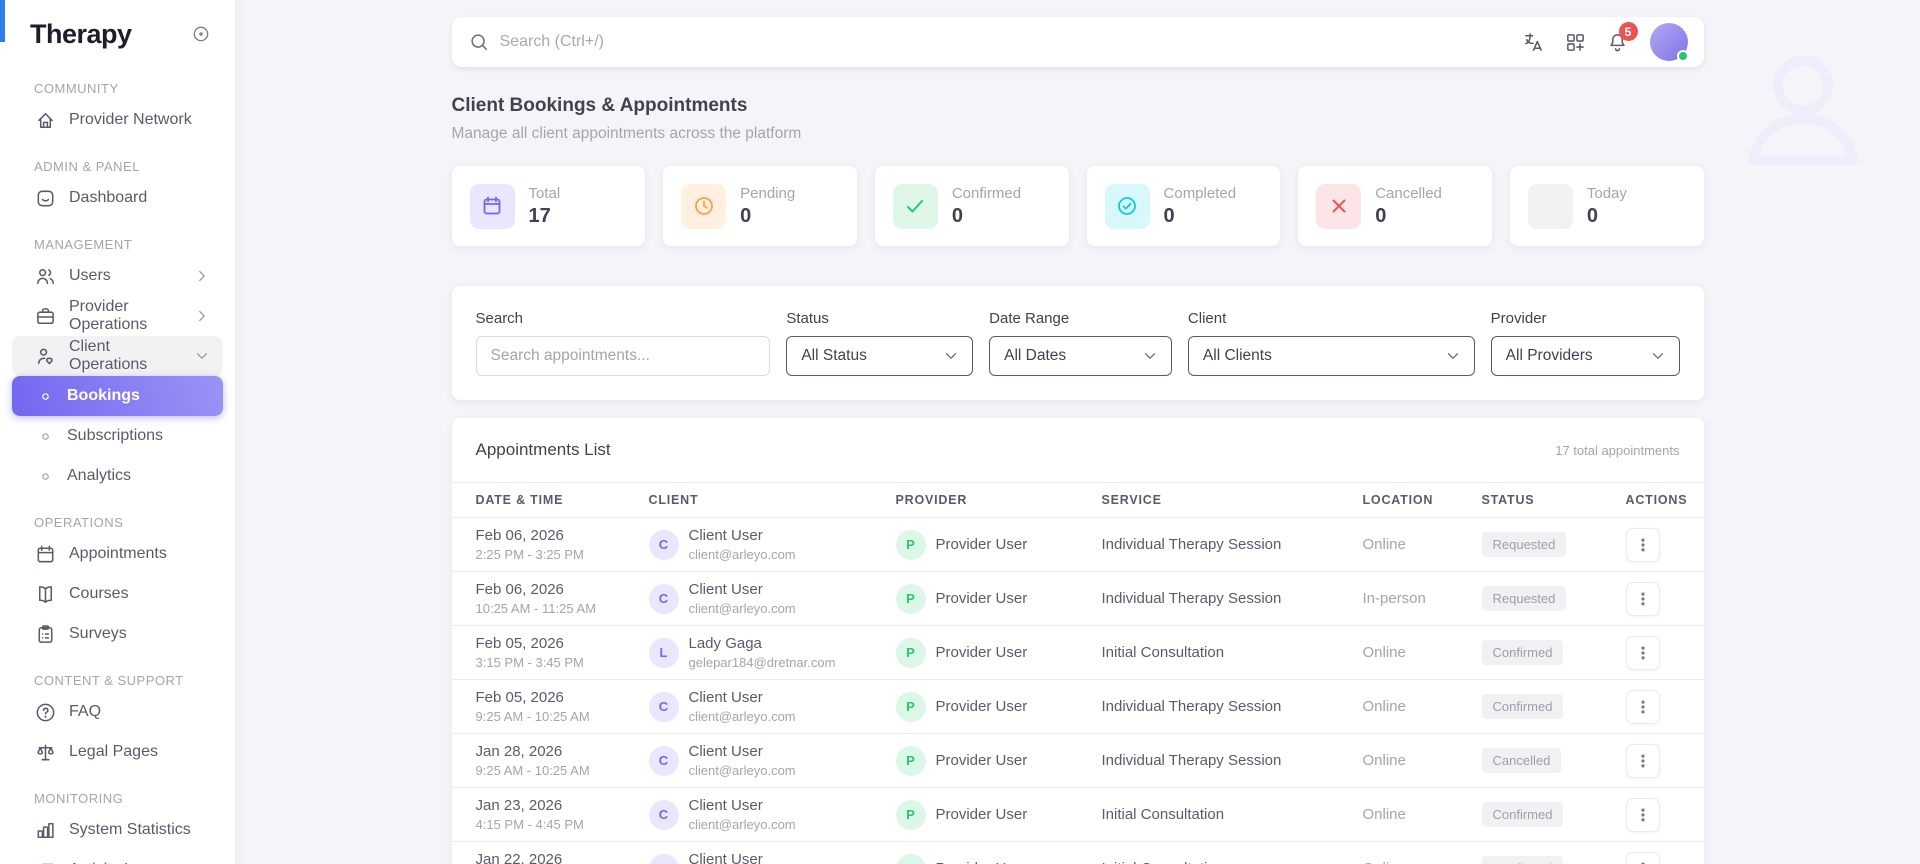 This screenshot has width=1920, height=864. What do you see at coordinates (1628, 31) in the screenshot?
I see `notification-badge: 5` at bounding box center [1628, 31].